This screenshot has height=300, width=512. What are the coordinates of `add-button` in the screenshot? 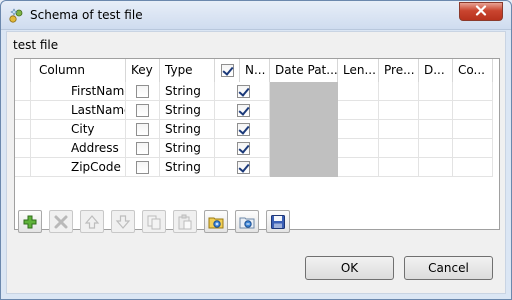 It's located at (30, 221).